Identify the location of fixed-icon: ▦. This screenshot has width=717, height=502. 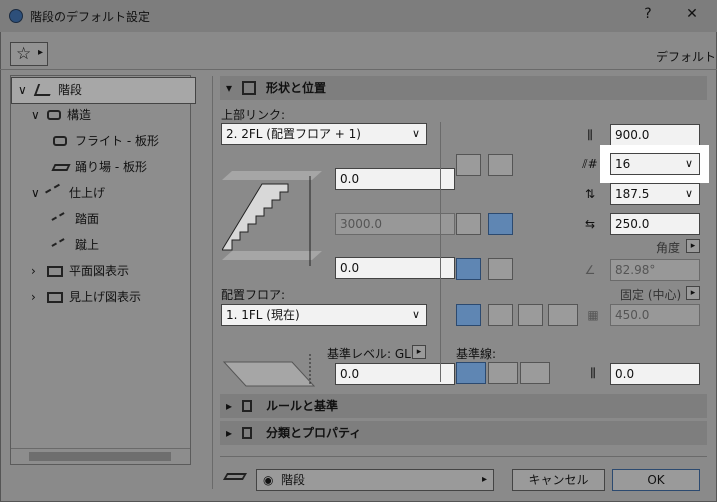
(593, 315).